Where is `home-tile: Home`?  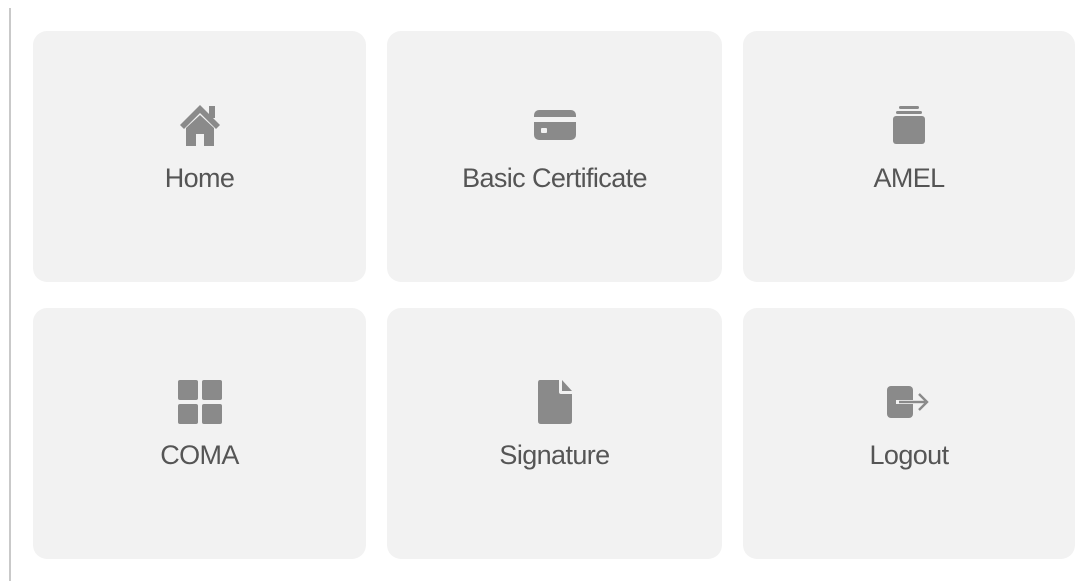
home-tile: Home is located at coordinates (199, 156).